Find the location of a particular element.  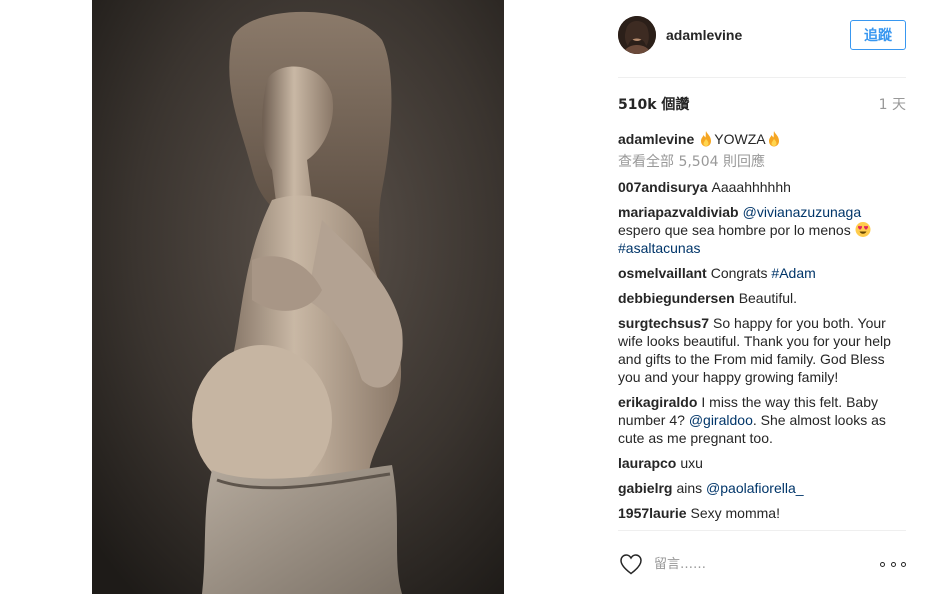

comment-item: debbiegundersen Beautiful. is located at coordinates (762, 298).